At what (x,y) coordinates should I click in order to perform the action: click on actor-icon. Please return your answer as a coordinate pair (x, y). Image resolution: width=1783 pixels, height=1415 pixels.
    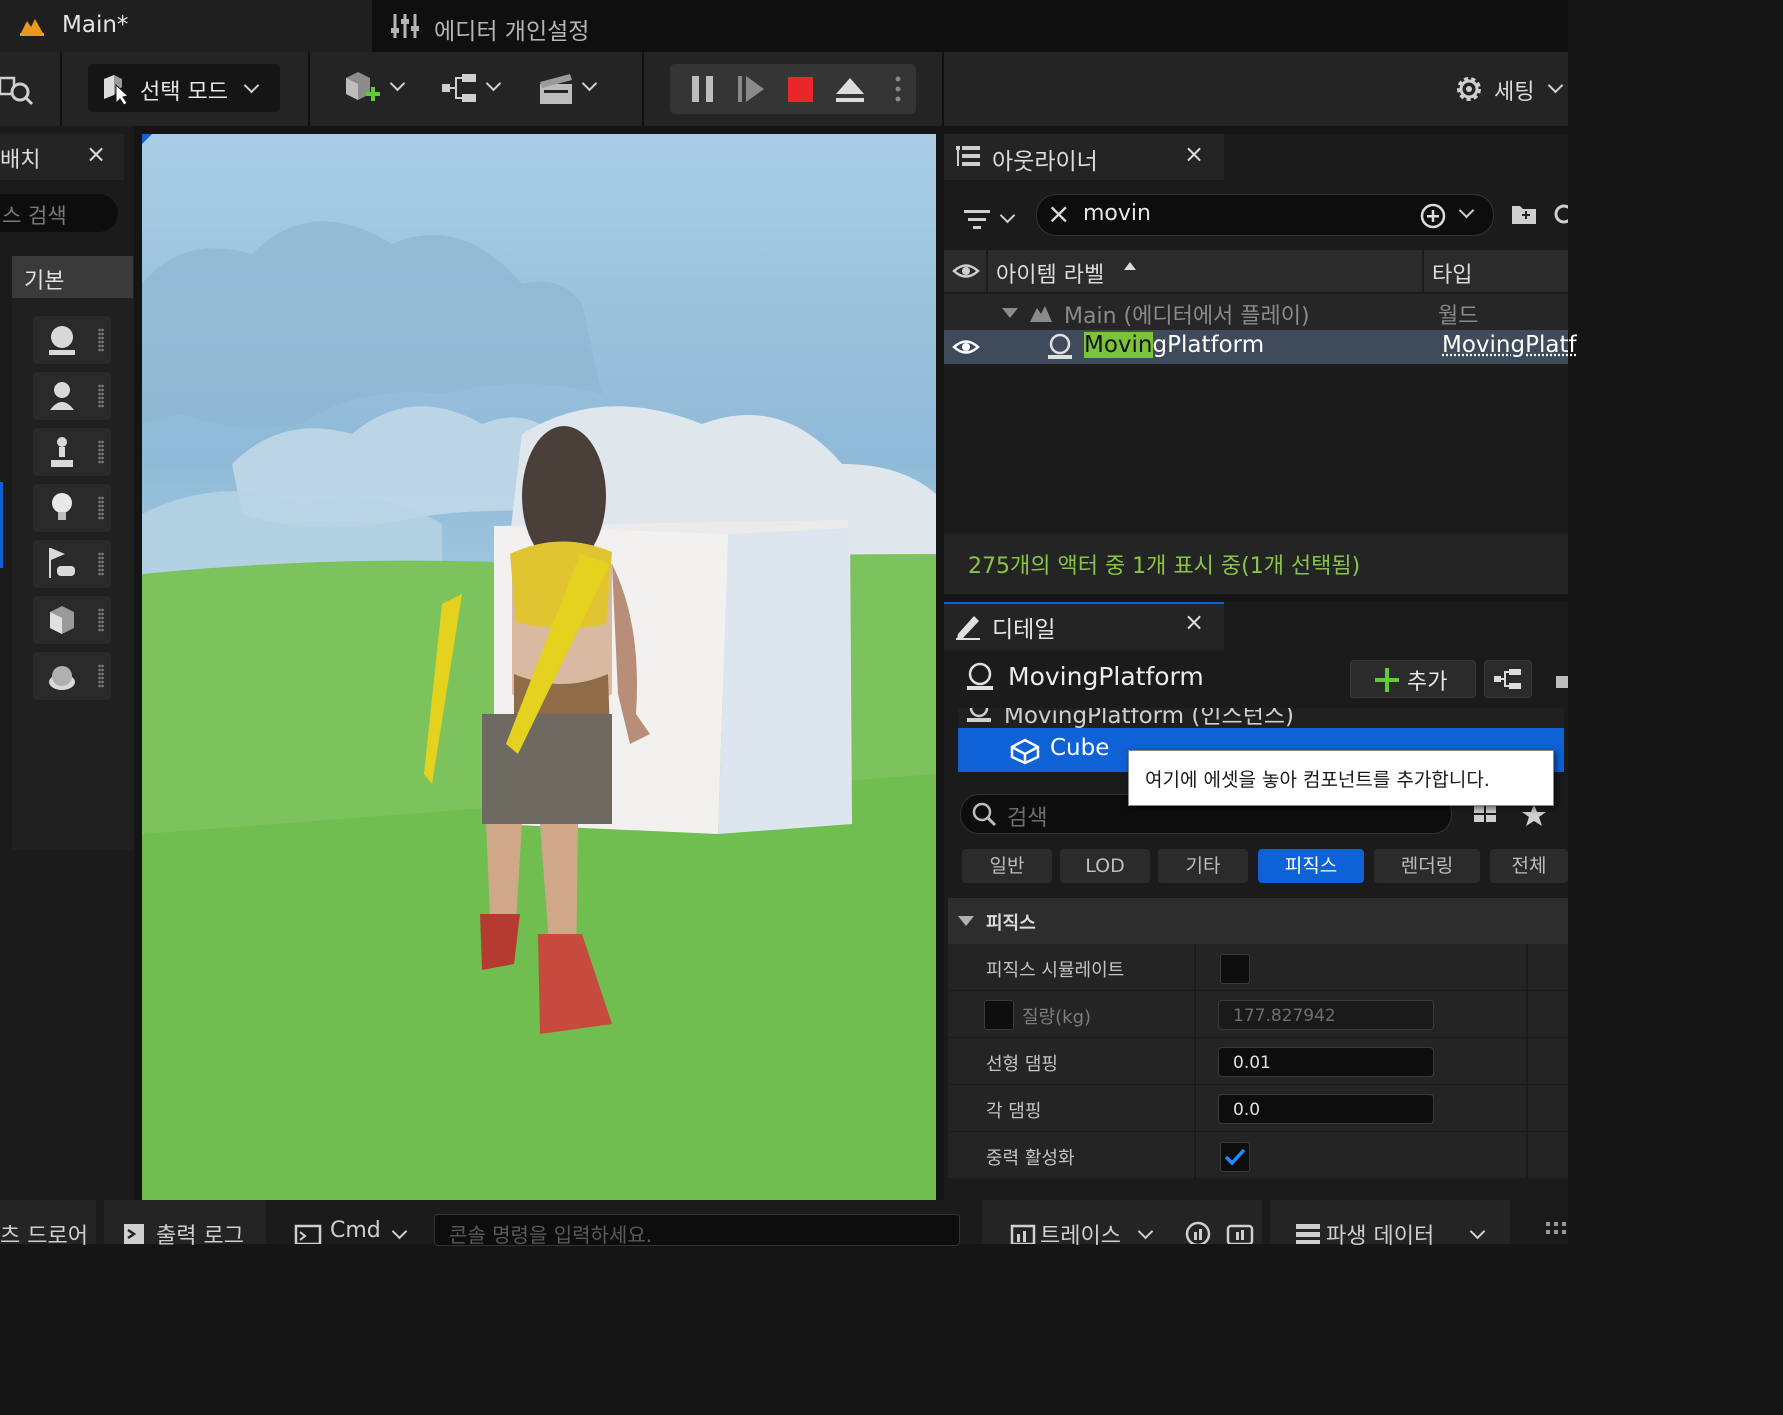
    Looking at the image, I should click on (980, 676).